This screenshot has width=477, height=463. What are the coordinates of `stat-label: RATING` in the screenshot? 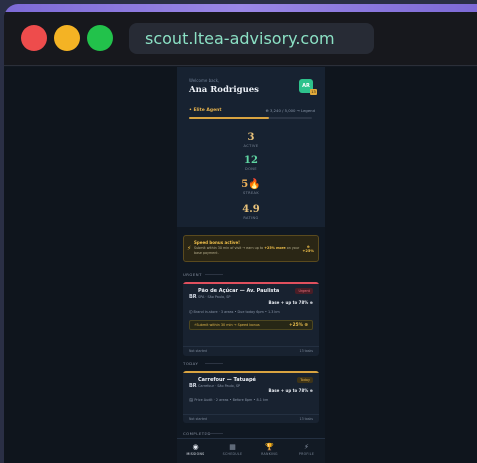 It's located at (251, 218).